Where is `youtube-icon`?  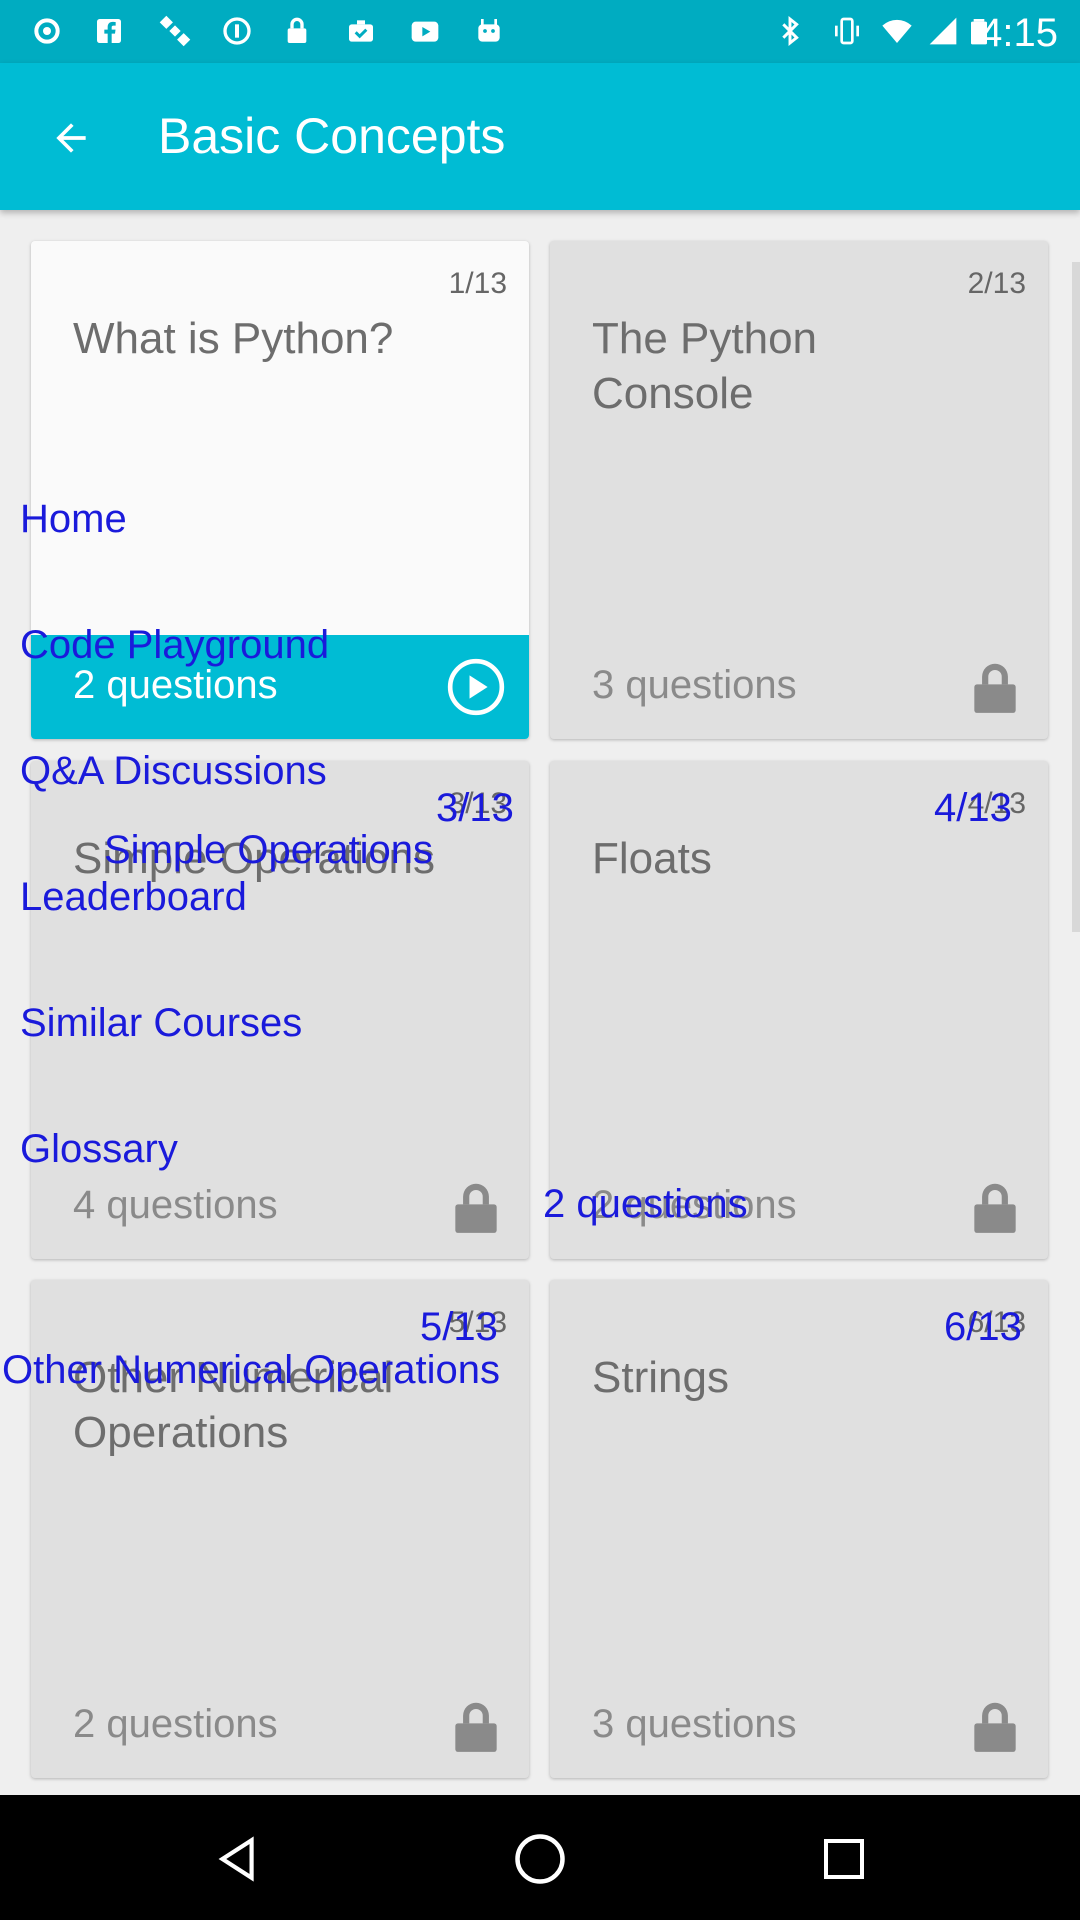
youtube-icon is located at coordinates (425, 31).